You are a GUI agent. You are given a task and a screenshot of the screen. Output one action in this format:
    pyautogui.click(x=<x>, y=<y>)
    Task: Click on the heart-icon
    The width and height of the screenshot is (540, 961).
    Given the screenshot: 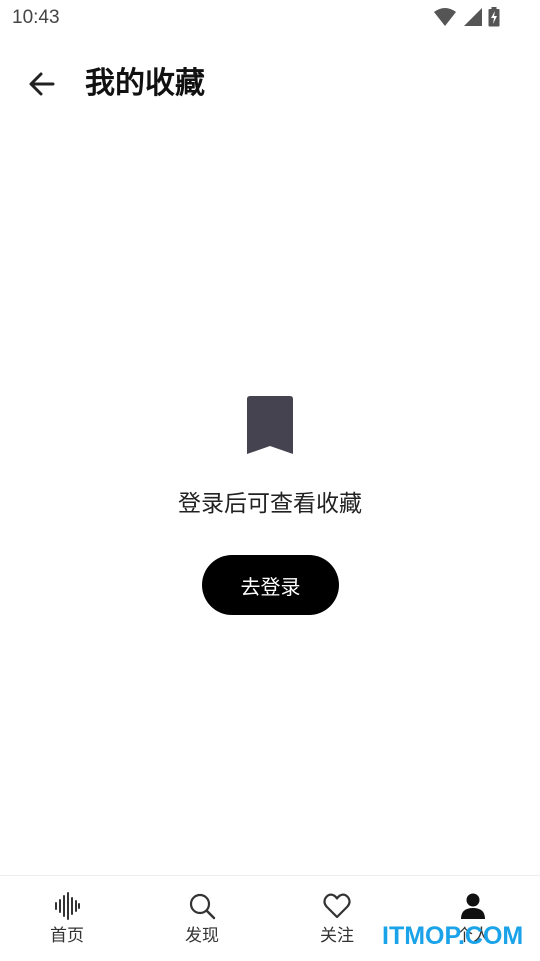 What is the action you would take?
    pyautogui.click(x=337, y=906)
    